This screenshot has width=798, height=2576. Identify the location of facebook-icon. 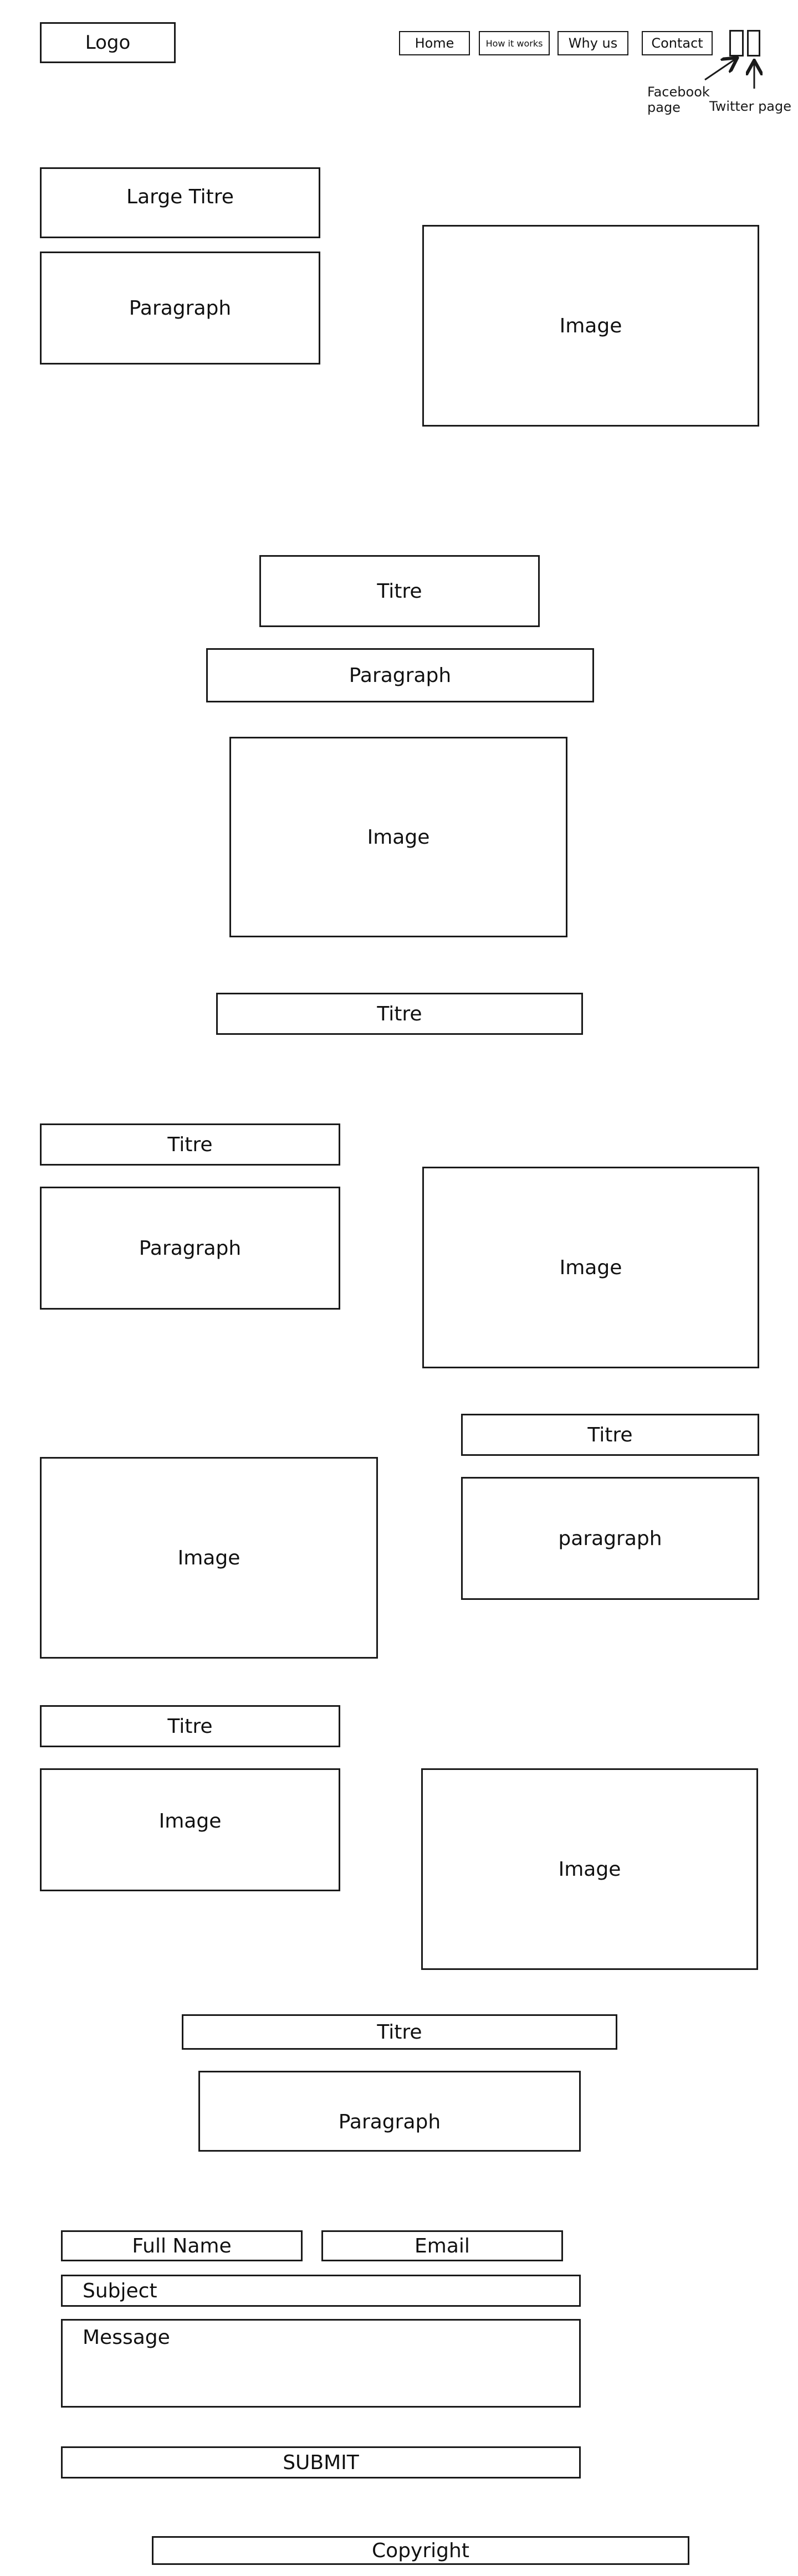
(736, 43).